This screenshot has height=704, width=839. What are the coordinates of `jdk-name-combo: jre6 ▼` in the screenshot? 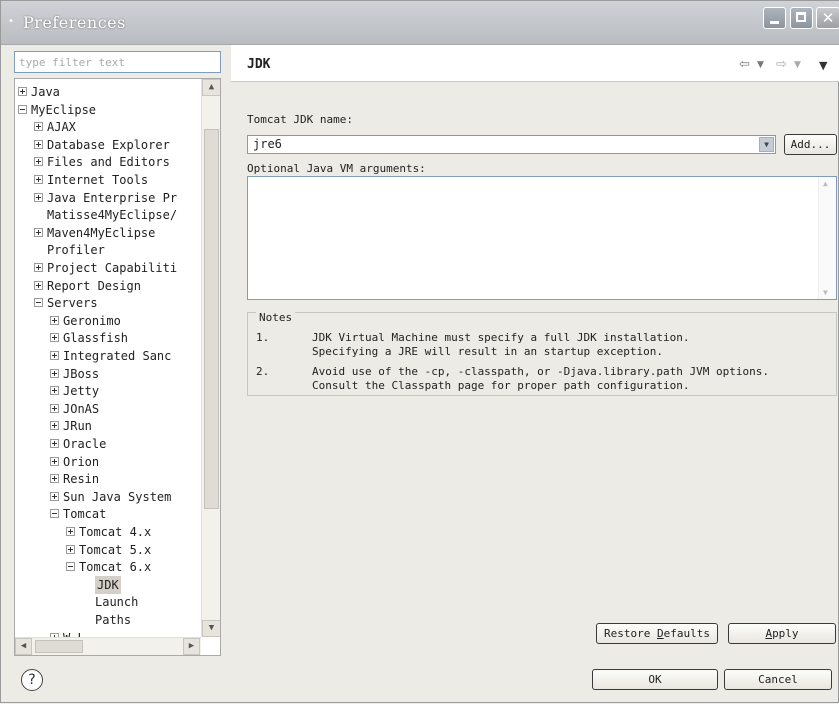 It's located at (511, 144).